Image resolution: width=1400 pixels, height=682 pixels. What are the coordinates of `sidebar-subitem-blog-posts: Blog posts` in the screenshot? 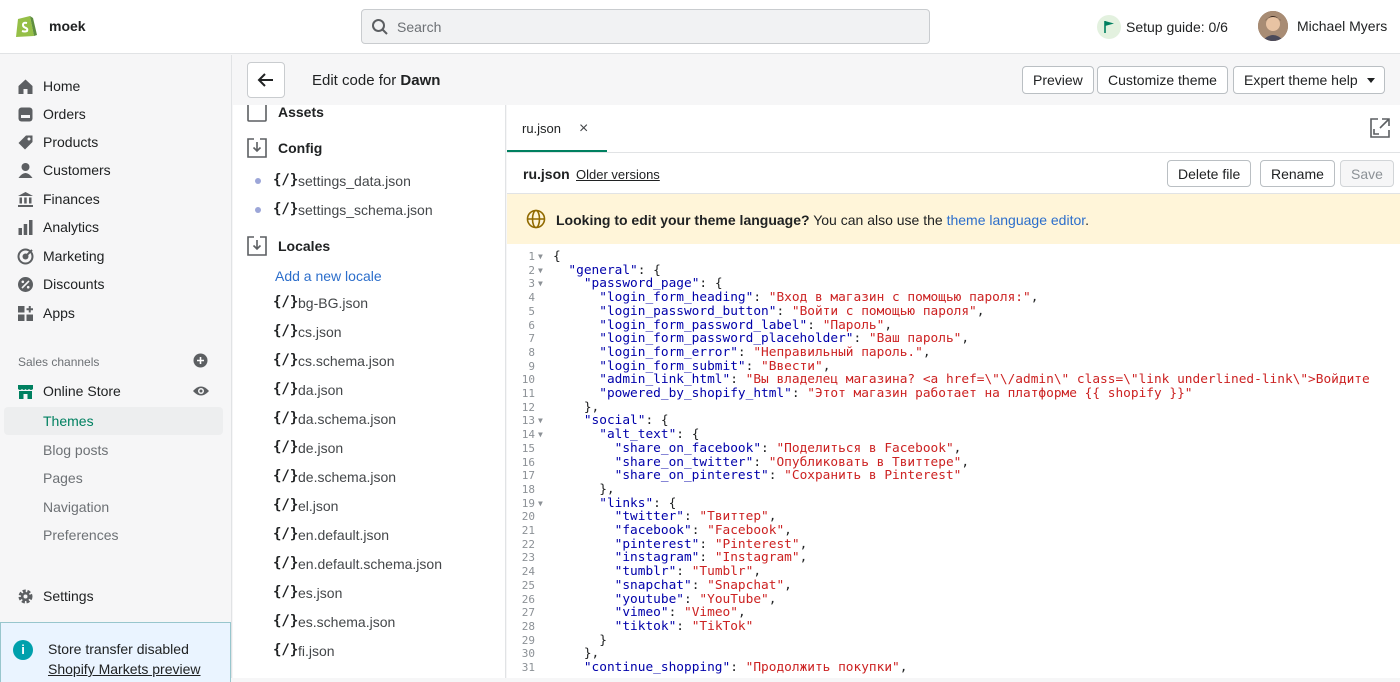 It's located at (113, 450).